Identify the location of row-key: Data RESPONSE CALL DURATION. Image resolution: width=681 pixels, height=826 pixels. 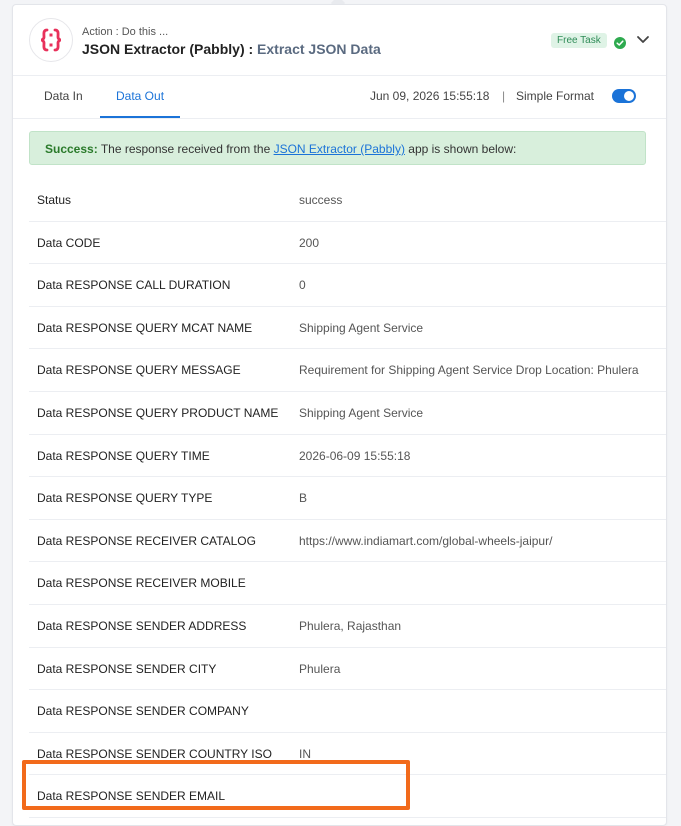
(134, 285).